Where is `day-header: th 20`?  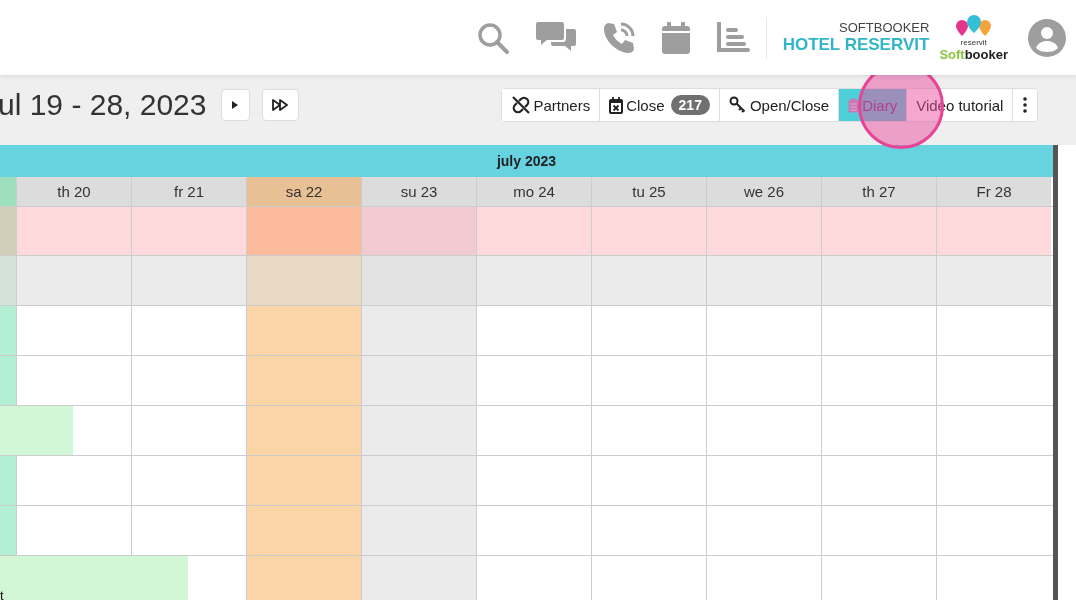
day-header: th 20 is located at coordinates (73, 191).